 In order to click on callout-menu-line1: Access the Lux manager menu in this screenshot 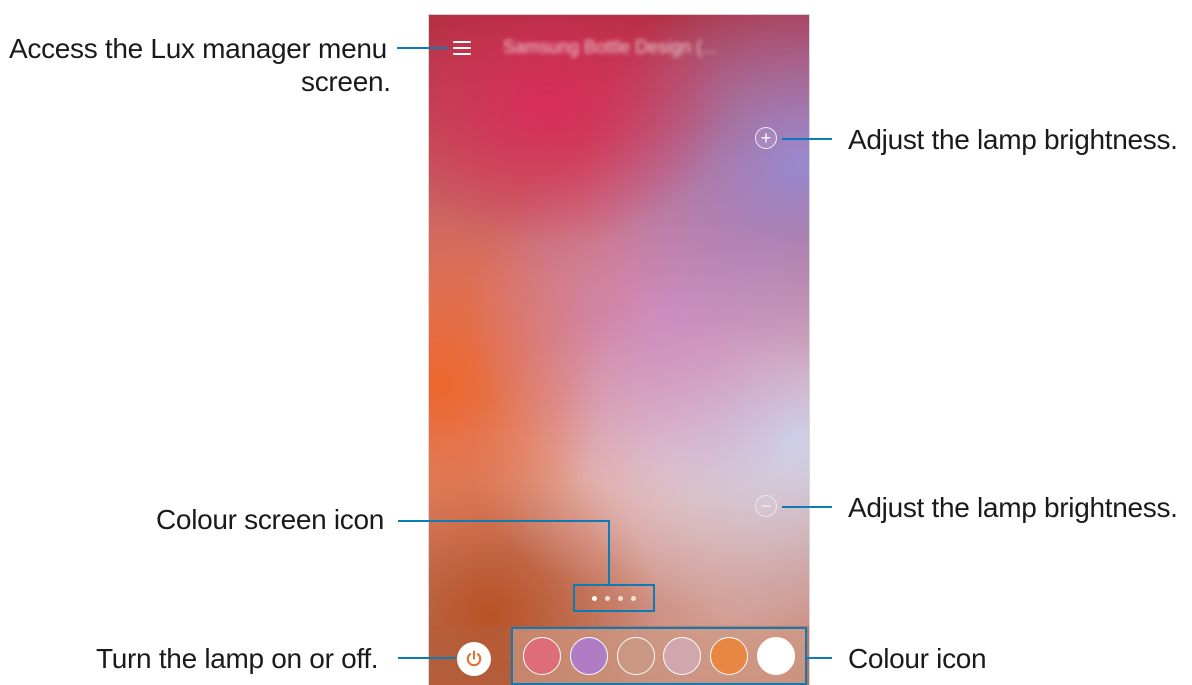, I will do `click(198, 48)`.